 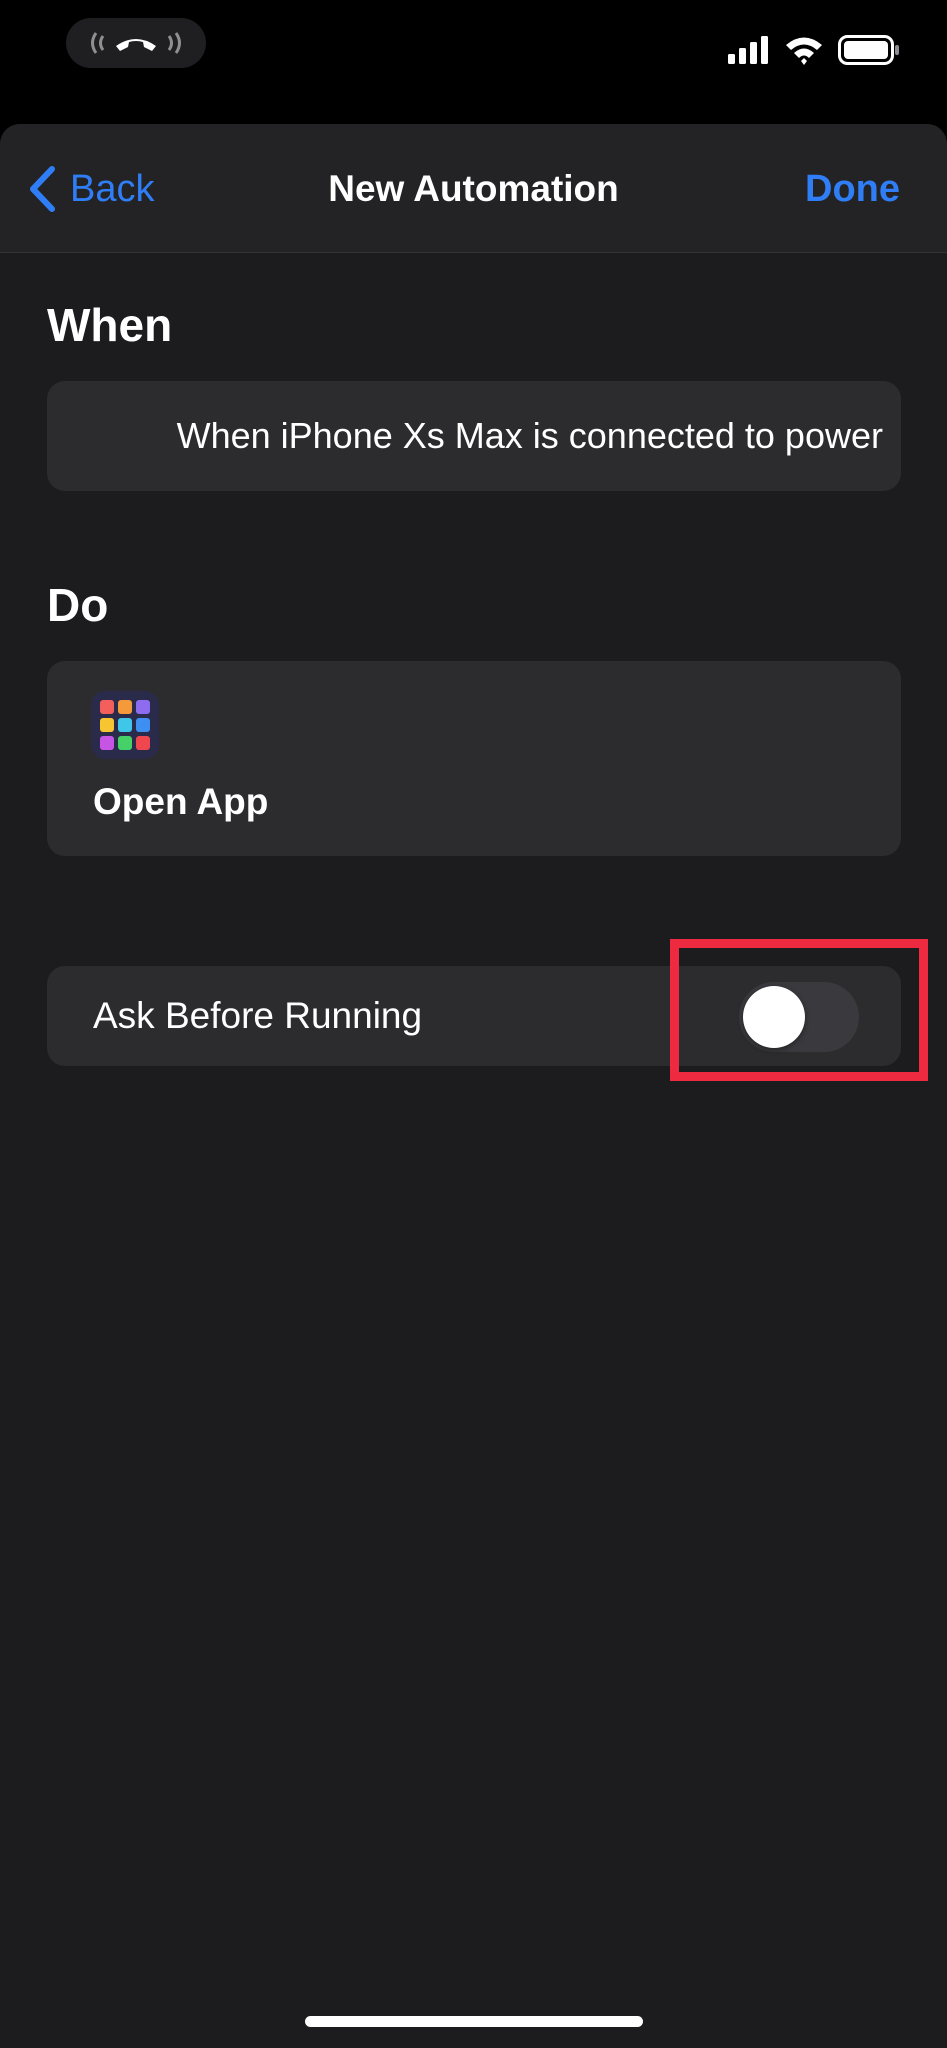 What do you see at coordinates (258, 1015) in the screenshot?
I see `ask-before-running-label: Ask Before Running` at bounding box center [258, 1015].